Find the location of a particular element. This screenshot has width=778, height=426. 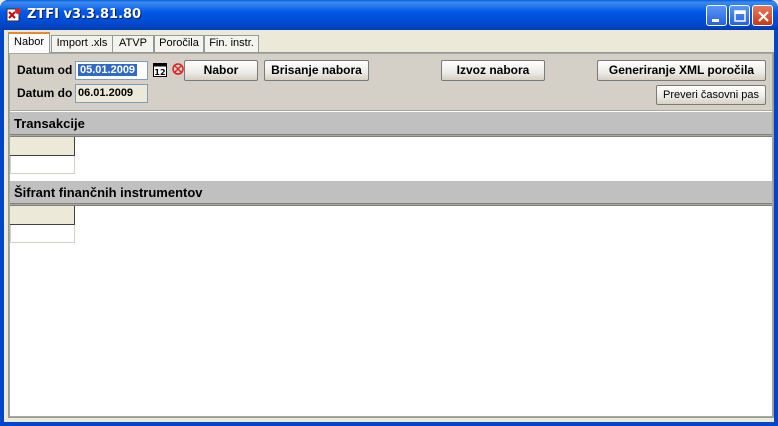

svg-text: 12 is located at coordinates (159, 72).